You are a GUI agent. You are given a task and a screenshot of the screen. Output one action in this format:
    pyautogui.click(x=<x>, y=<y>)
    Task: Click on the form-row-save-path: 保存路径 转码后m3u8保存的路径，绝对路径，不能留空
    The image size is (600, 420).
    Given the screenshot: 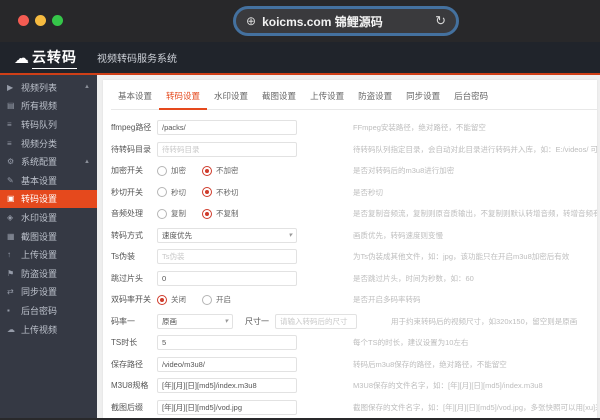 What is the action you would take?
    pyautogui.click(x=354, y=365)
    